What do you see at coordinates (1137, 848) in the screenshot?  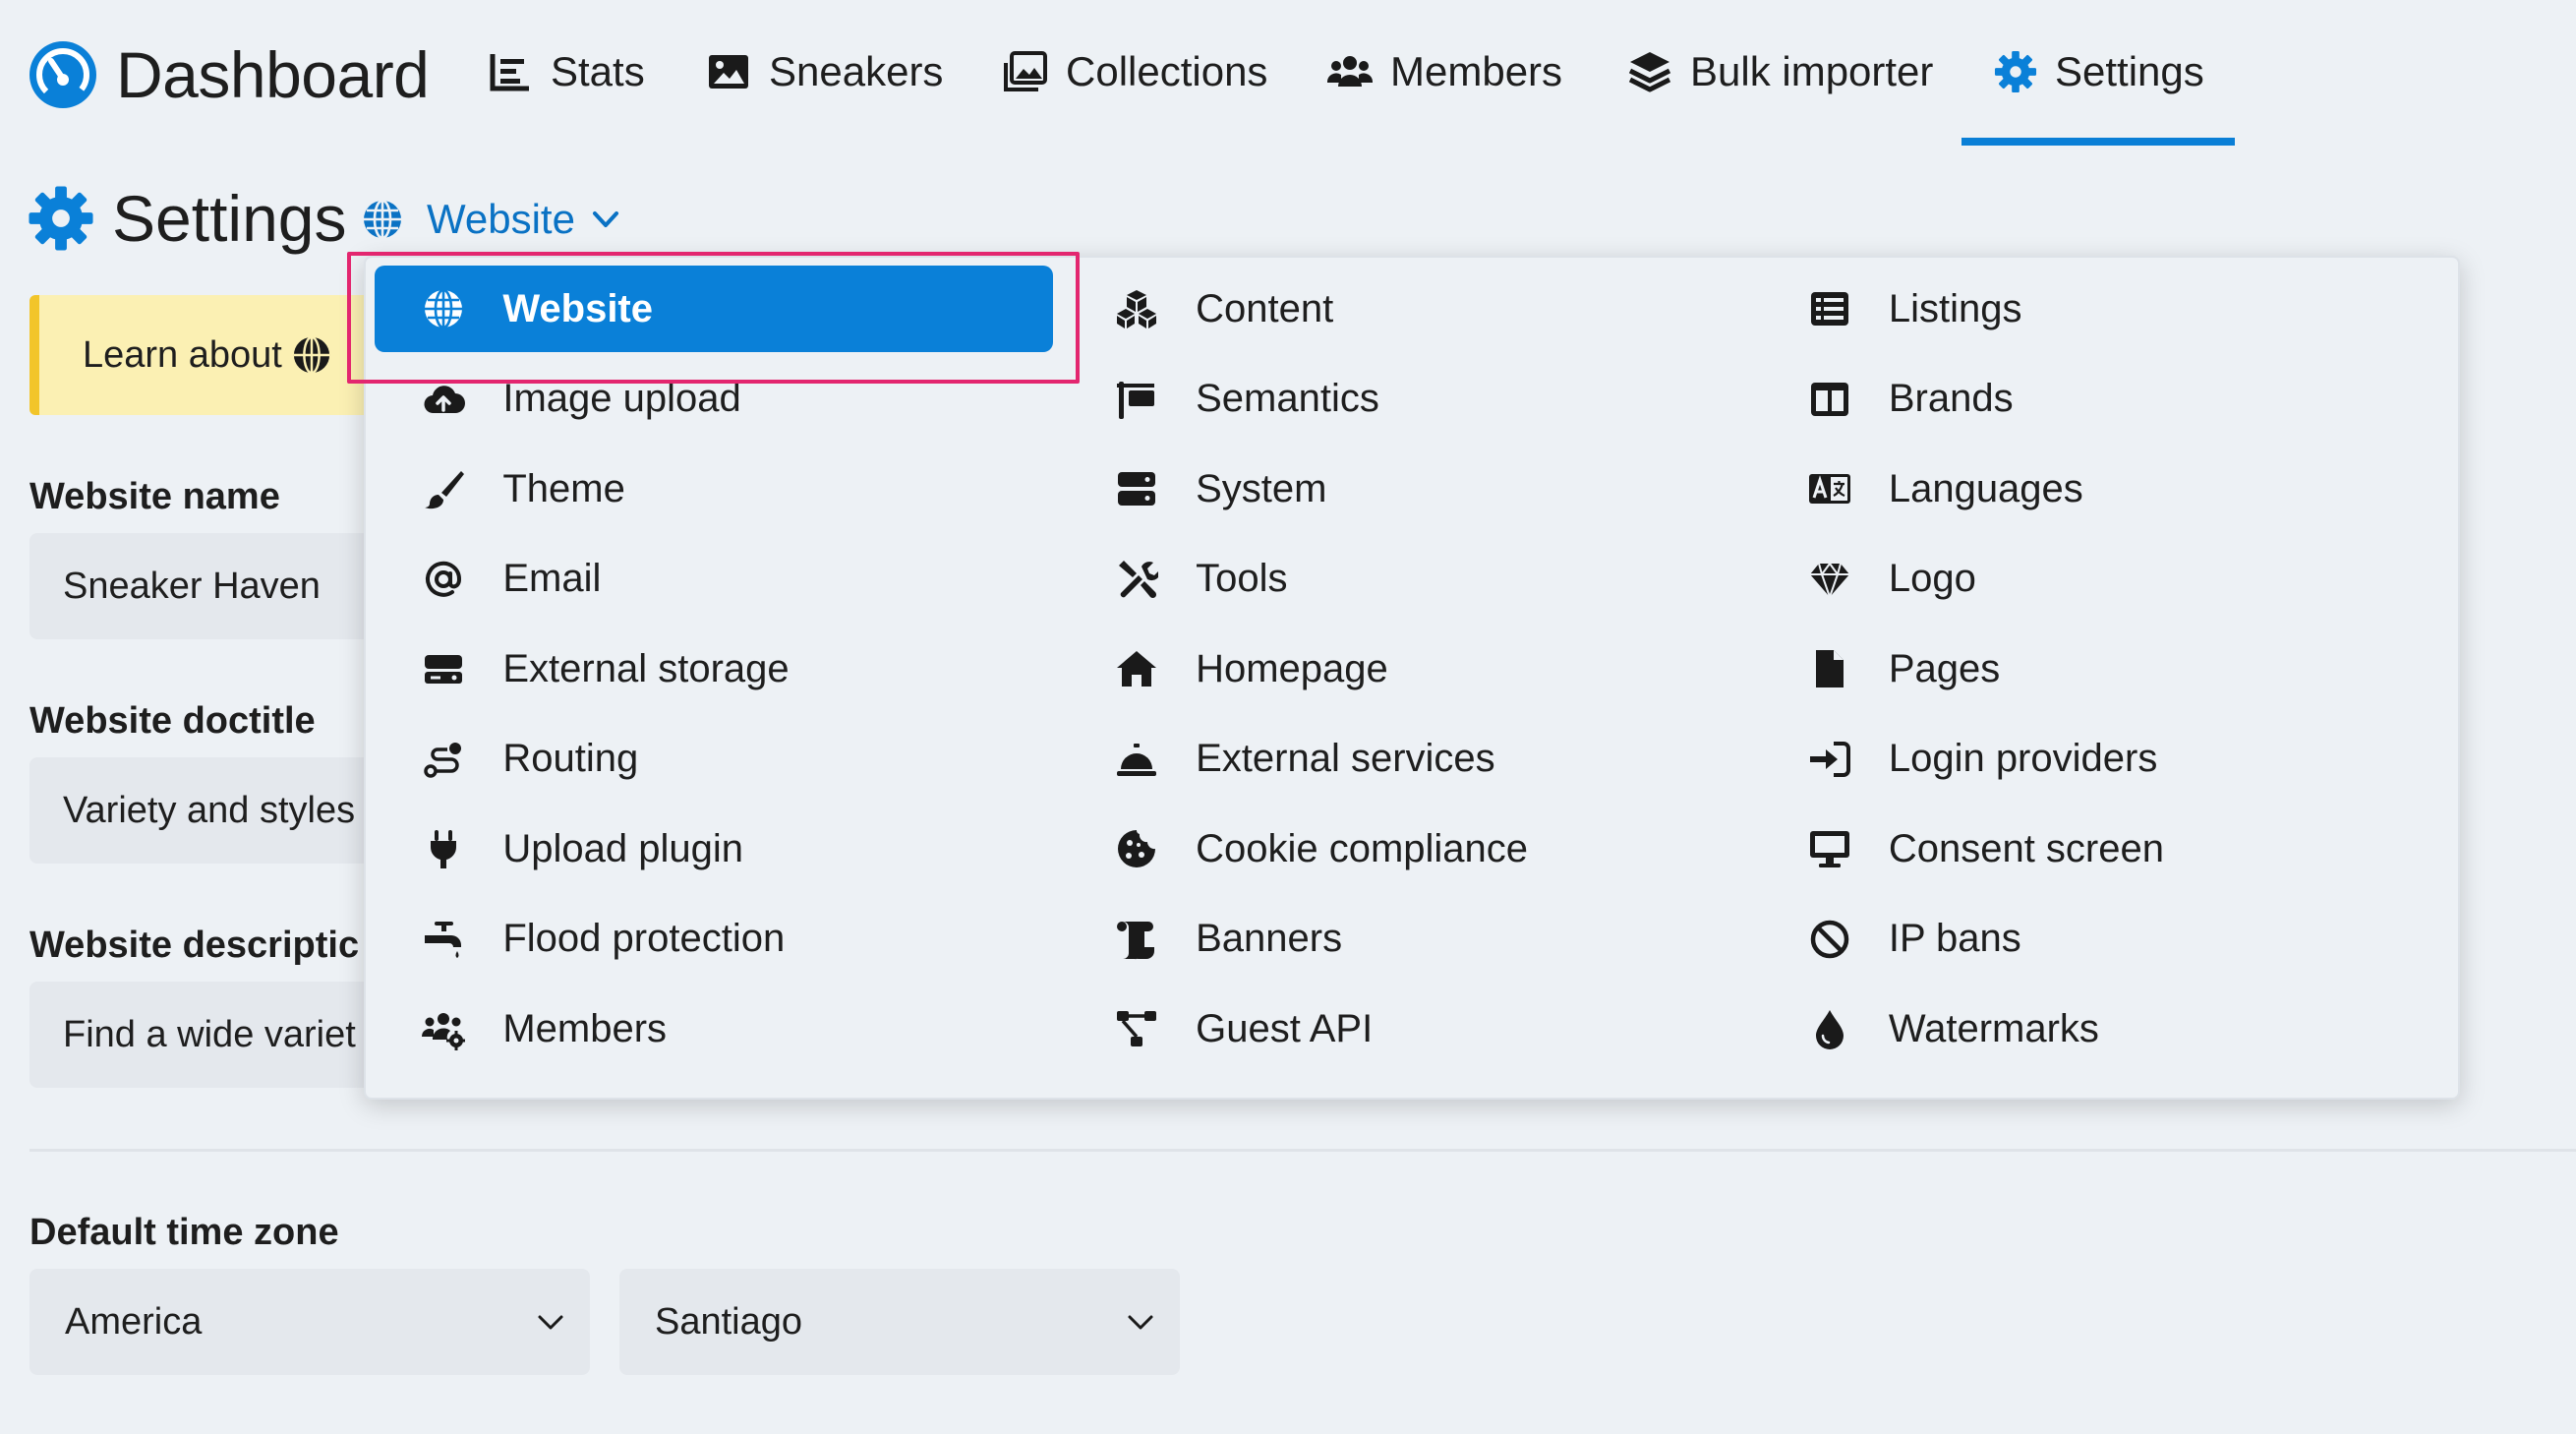 I see `cookie-icon` at bounding box center [1137, 848].